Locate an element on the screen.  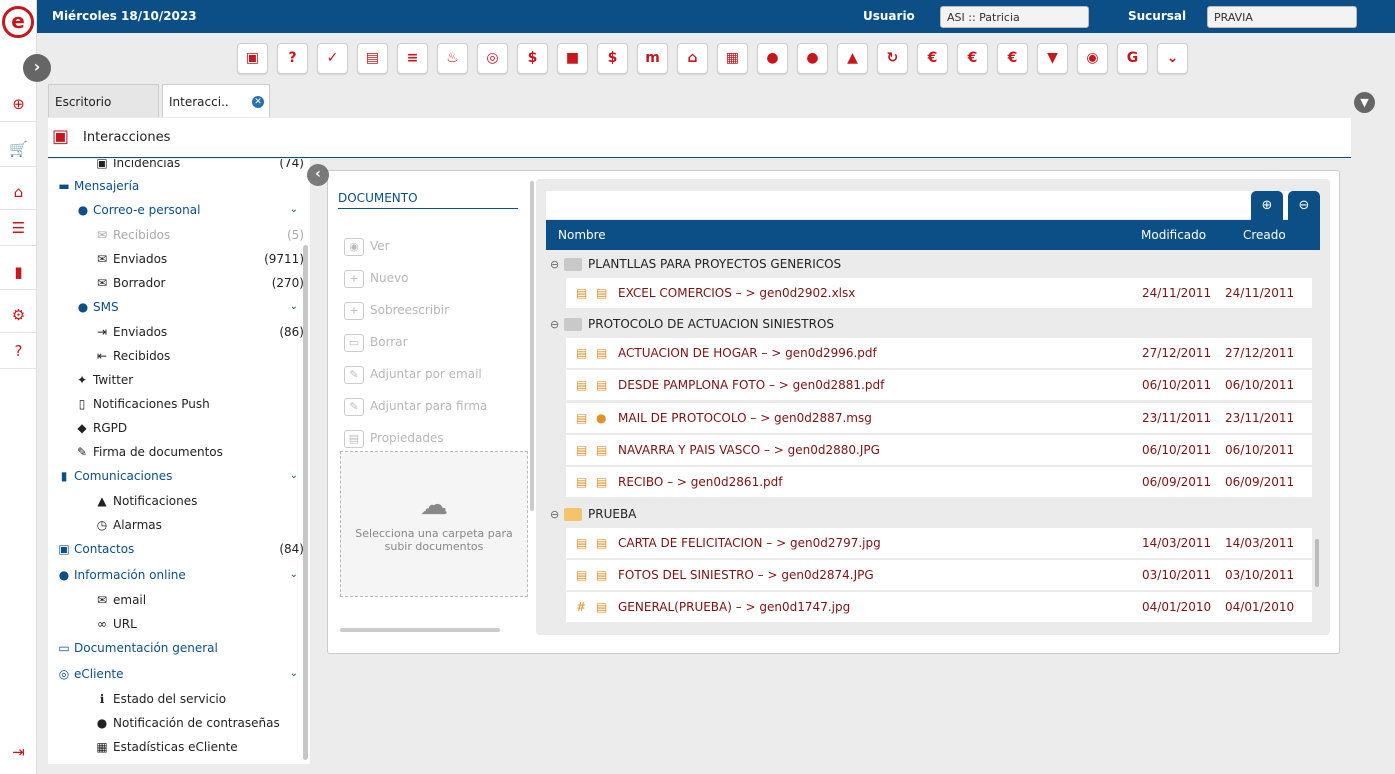
tree-item: ◎ eCliente ⌄ is located at coordinates (176, 674).